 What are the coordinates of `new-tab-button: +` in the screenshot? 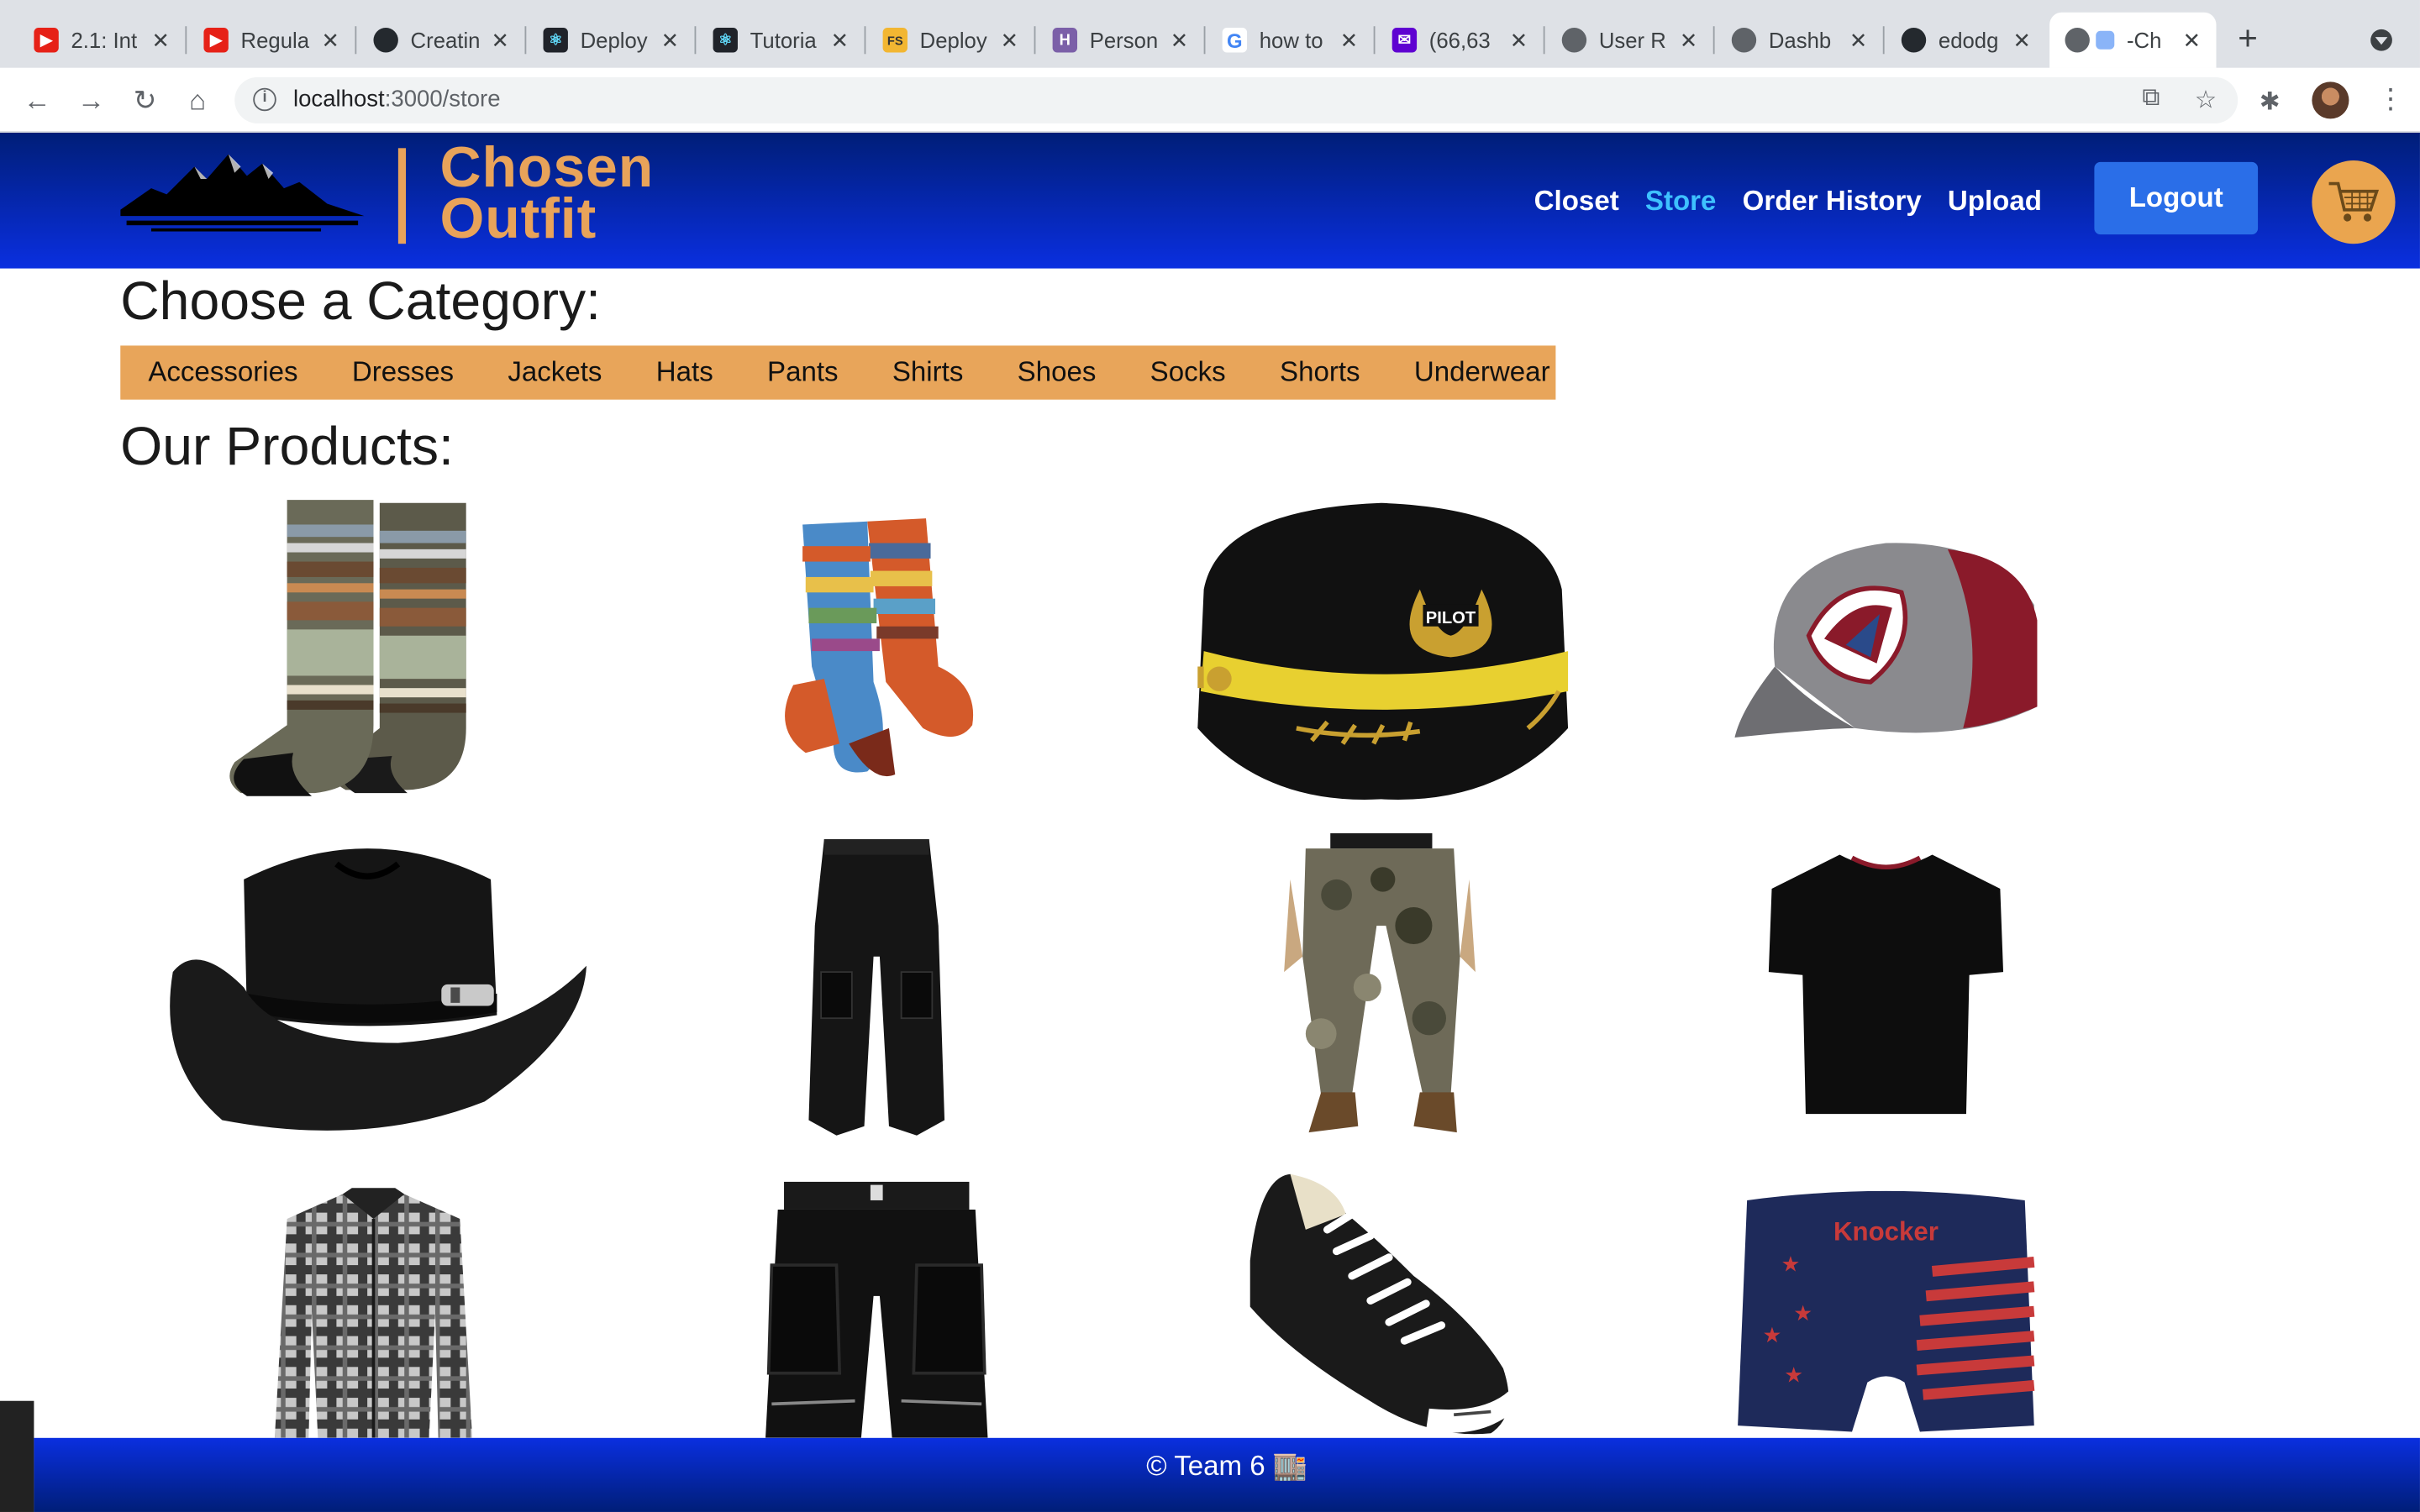 It's located at (2248, 38).